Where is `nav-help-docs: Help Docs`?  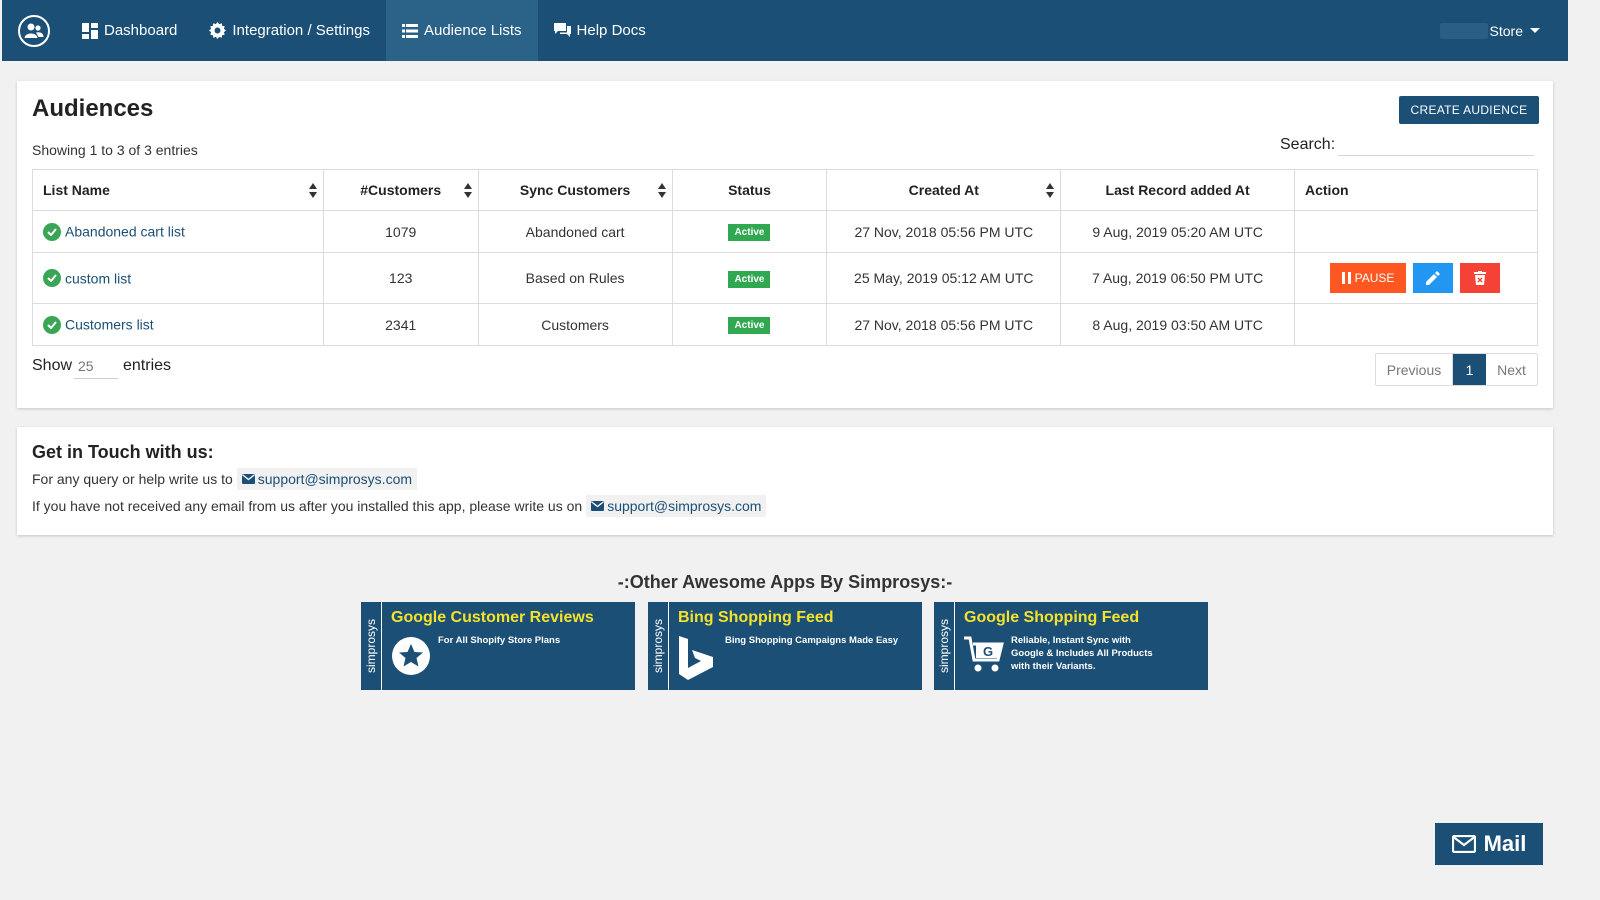 nav-help-docs: Help Docs is located at coordinates (600, 30).